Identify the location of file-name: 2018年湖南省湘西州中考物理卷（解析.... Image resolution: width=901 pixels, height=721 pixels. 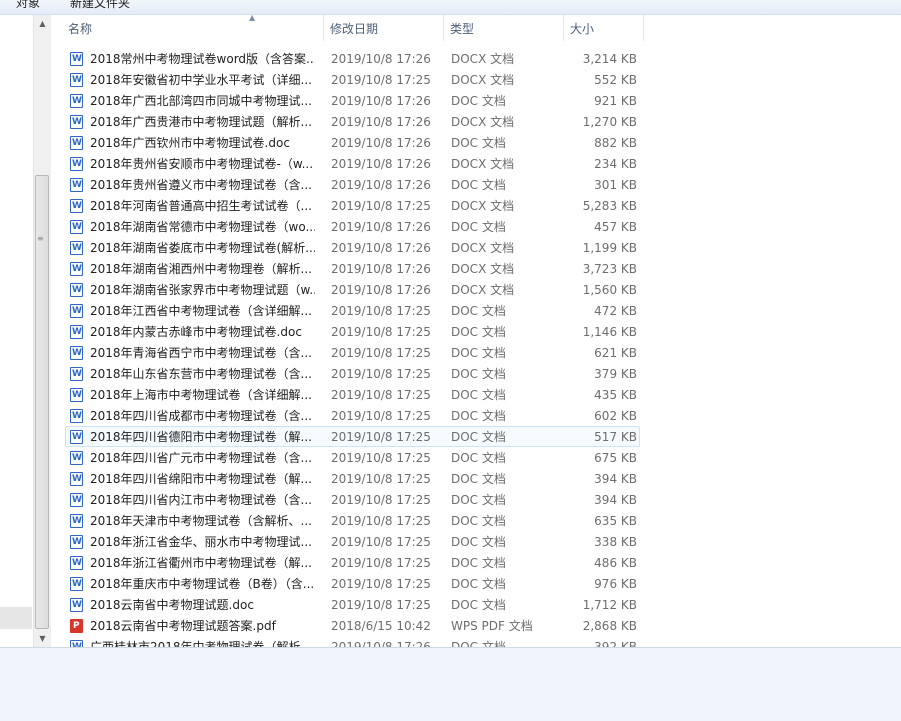
(201, 269).